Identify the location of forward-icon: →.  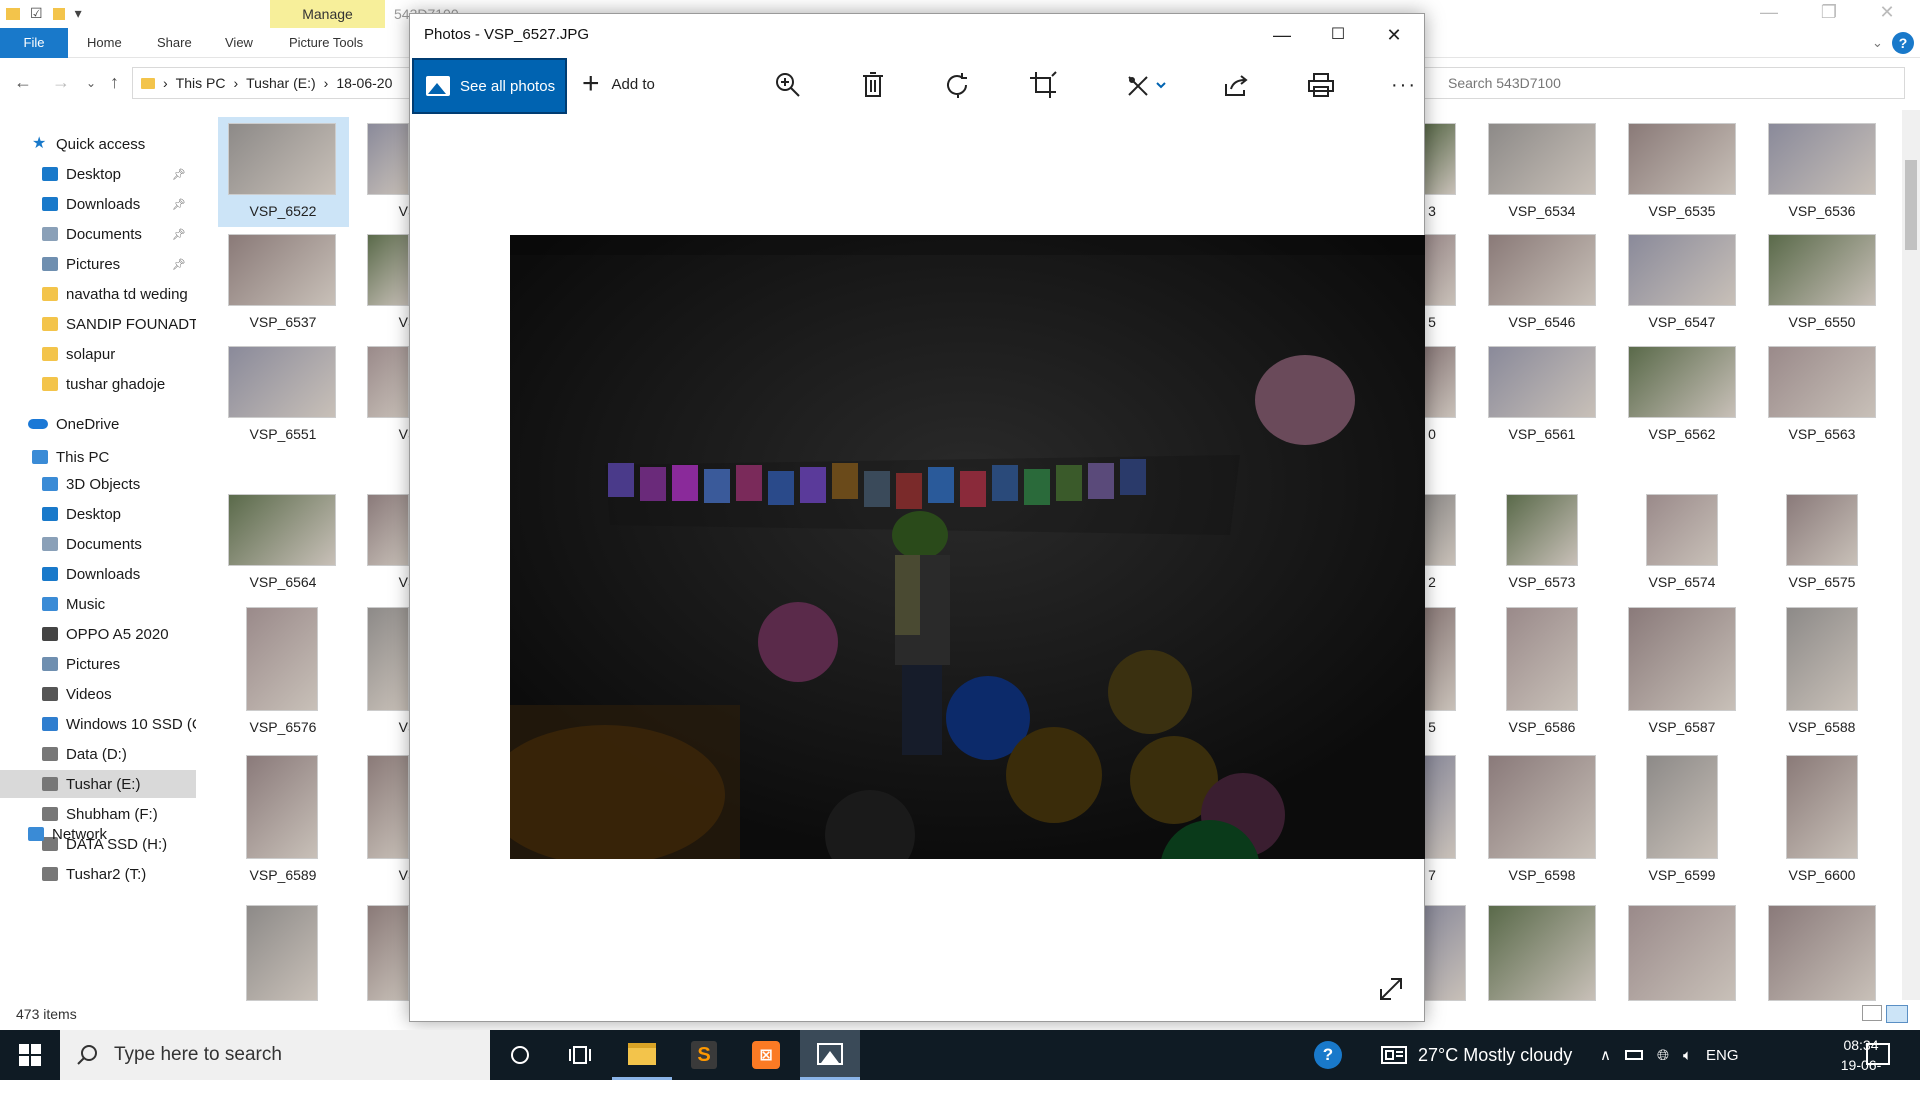
(61, 82).